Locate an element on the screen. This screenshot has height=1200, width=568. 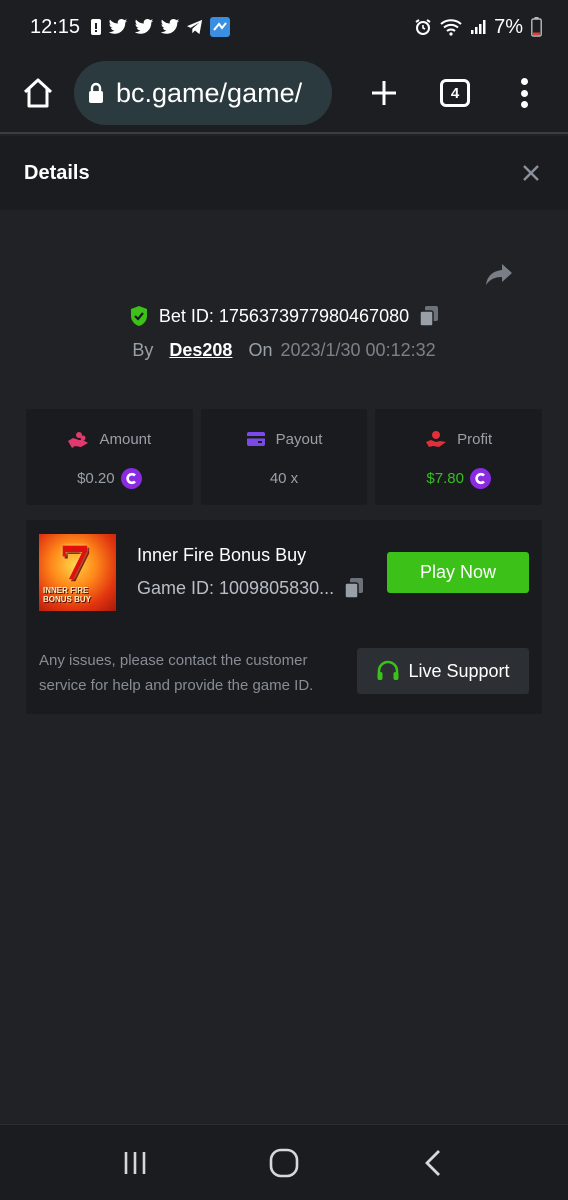
alarm-icon is located at coordinates (423, 27).